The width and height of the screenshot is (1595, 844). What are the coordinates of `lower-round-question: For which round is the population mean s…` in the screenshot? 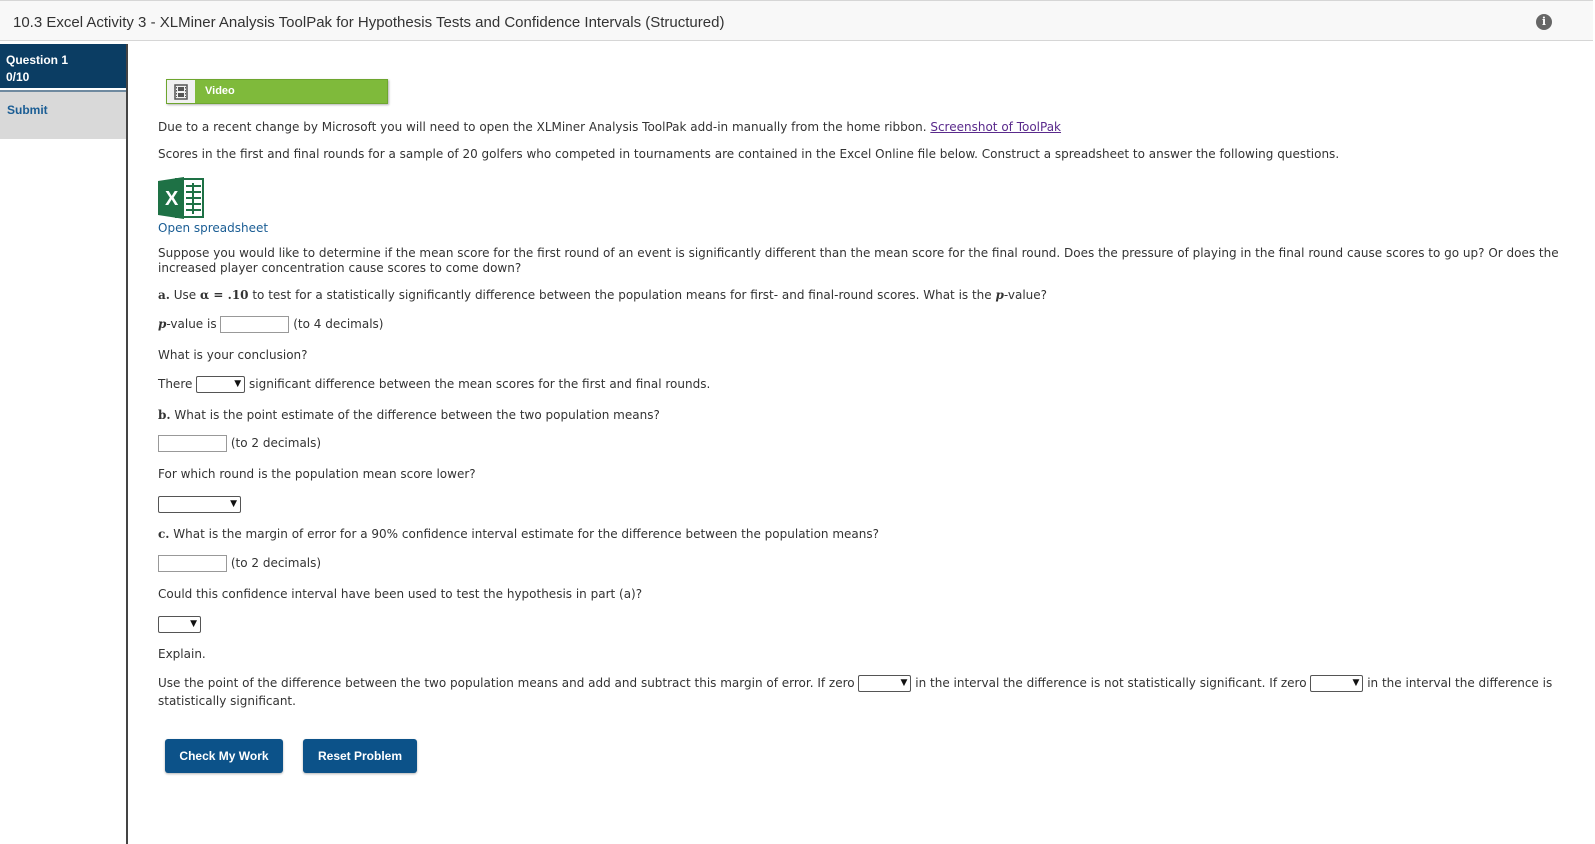 It's located at (317, 474).